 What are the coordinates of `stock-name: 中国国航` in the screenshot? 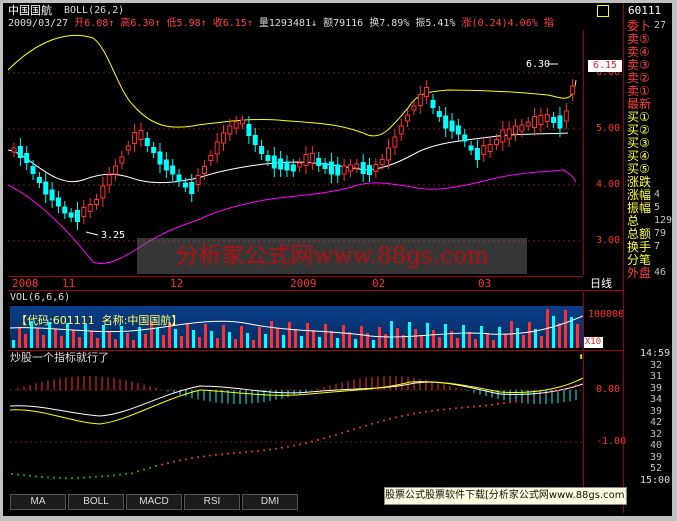 It's located at (30, 10).